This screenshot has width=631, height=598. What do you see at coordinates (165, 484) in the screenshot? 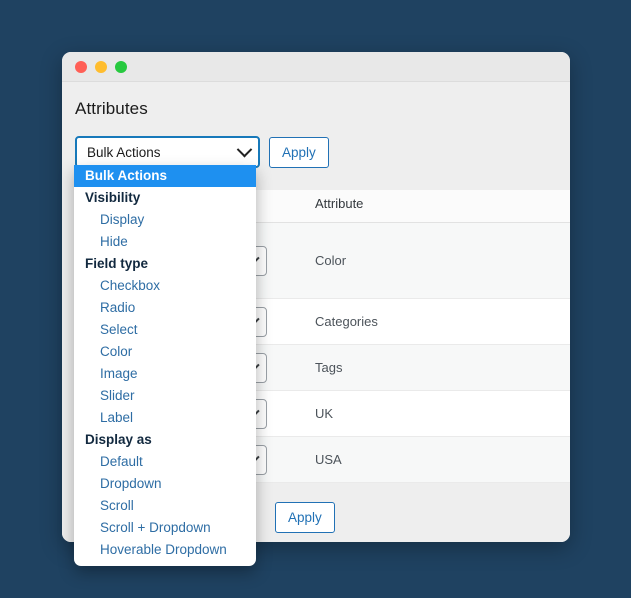
I see `dropdown-option: Dropdown` at bounding box center [165, 484].